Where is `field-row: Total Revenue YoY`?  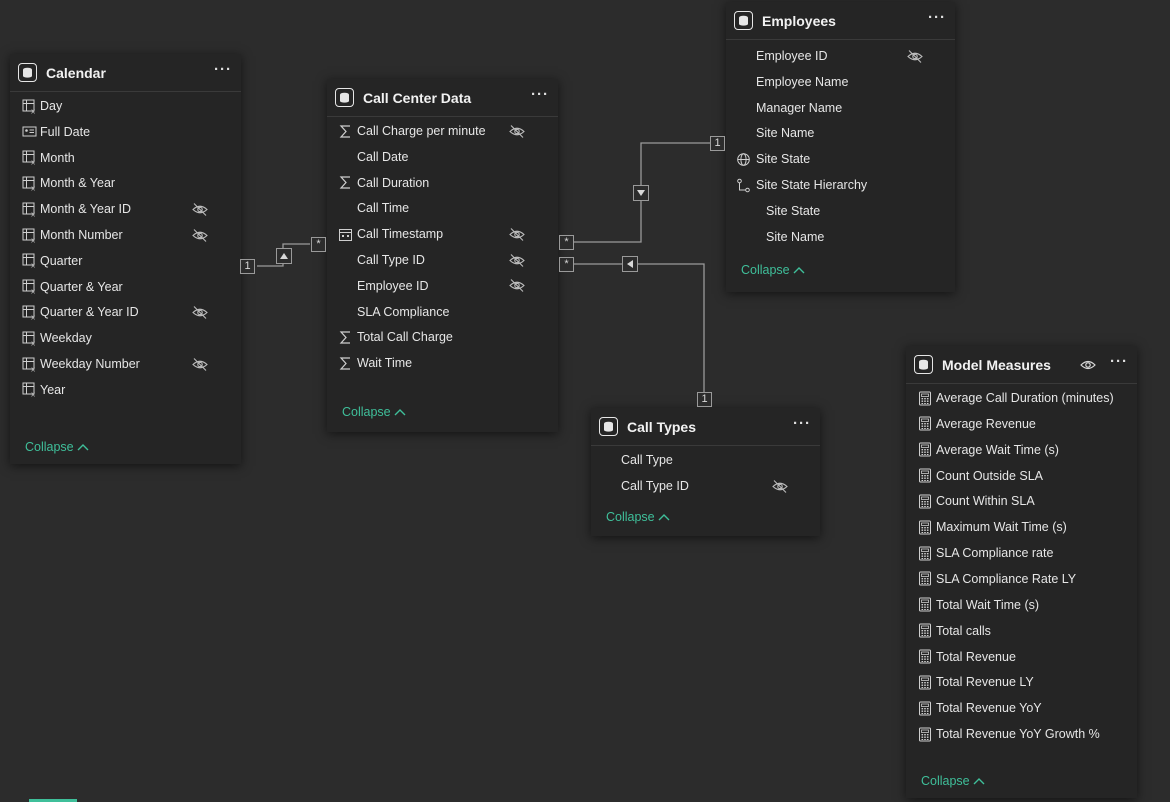 field-row: Total Revenue YoY is located at coordinates (1021, 708).